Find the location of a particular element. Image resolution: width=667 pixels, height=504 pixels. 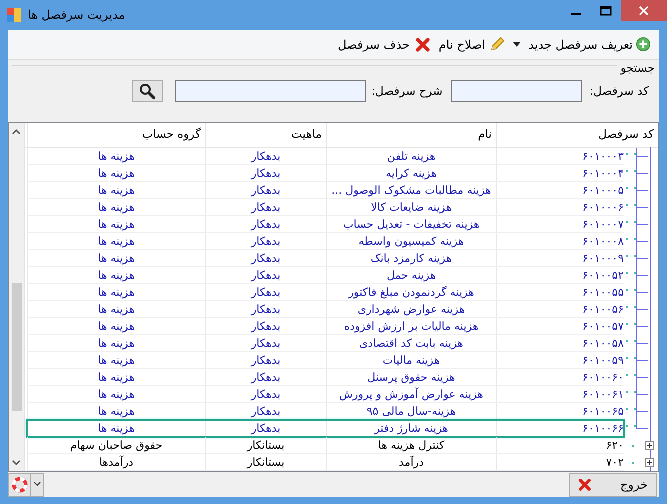

table-row: ۶۰۱۰۰۵۶ هزینه عوارض شهرداری بدهکار هزینه ها is located at coordinates (325, 309).